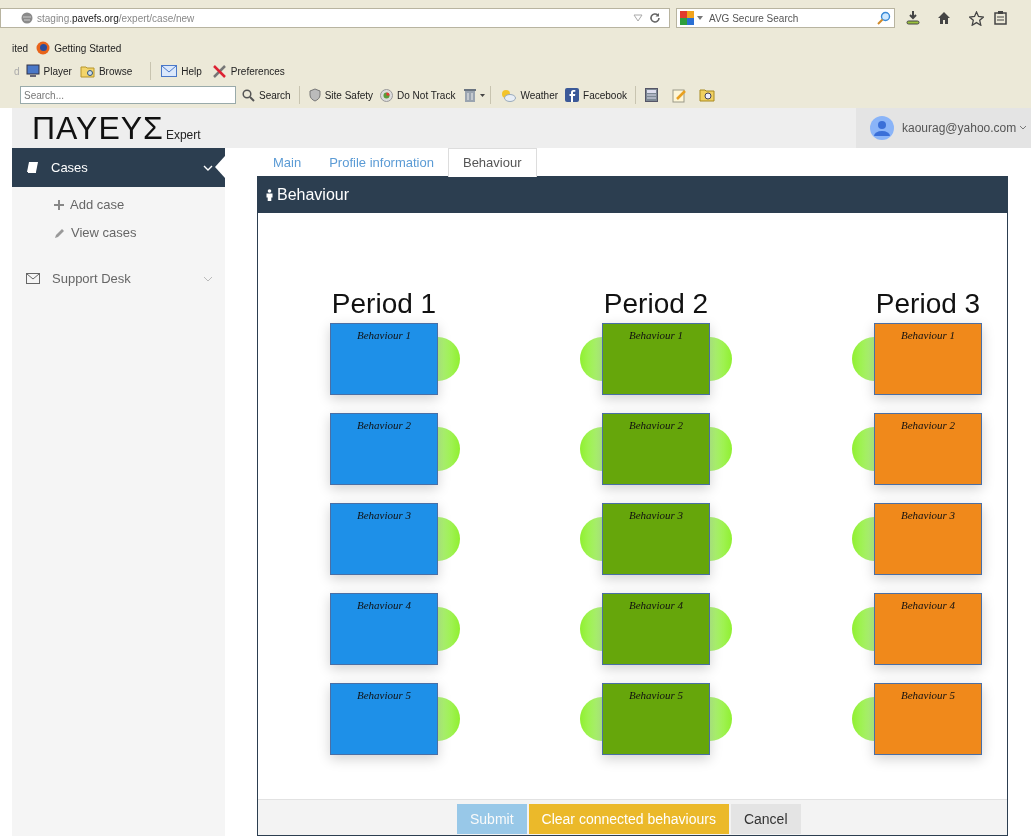  Describe the element at coordinates (765, 819) in the screenshot. I see `cancel-button: Cancel` at that location.